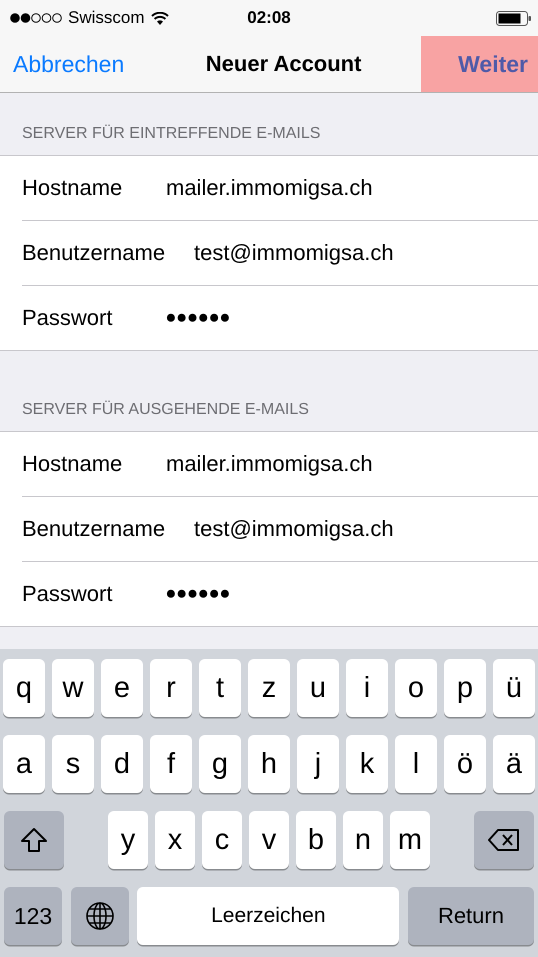 This screenshot has height=957, width=538. I want to click on letter-key: d, so click(122, 764).